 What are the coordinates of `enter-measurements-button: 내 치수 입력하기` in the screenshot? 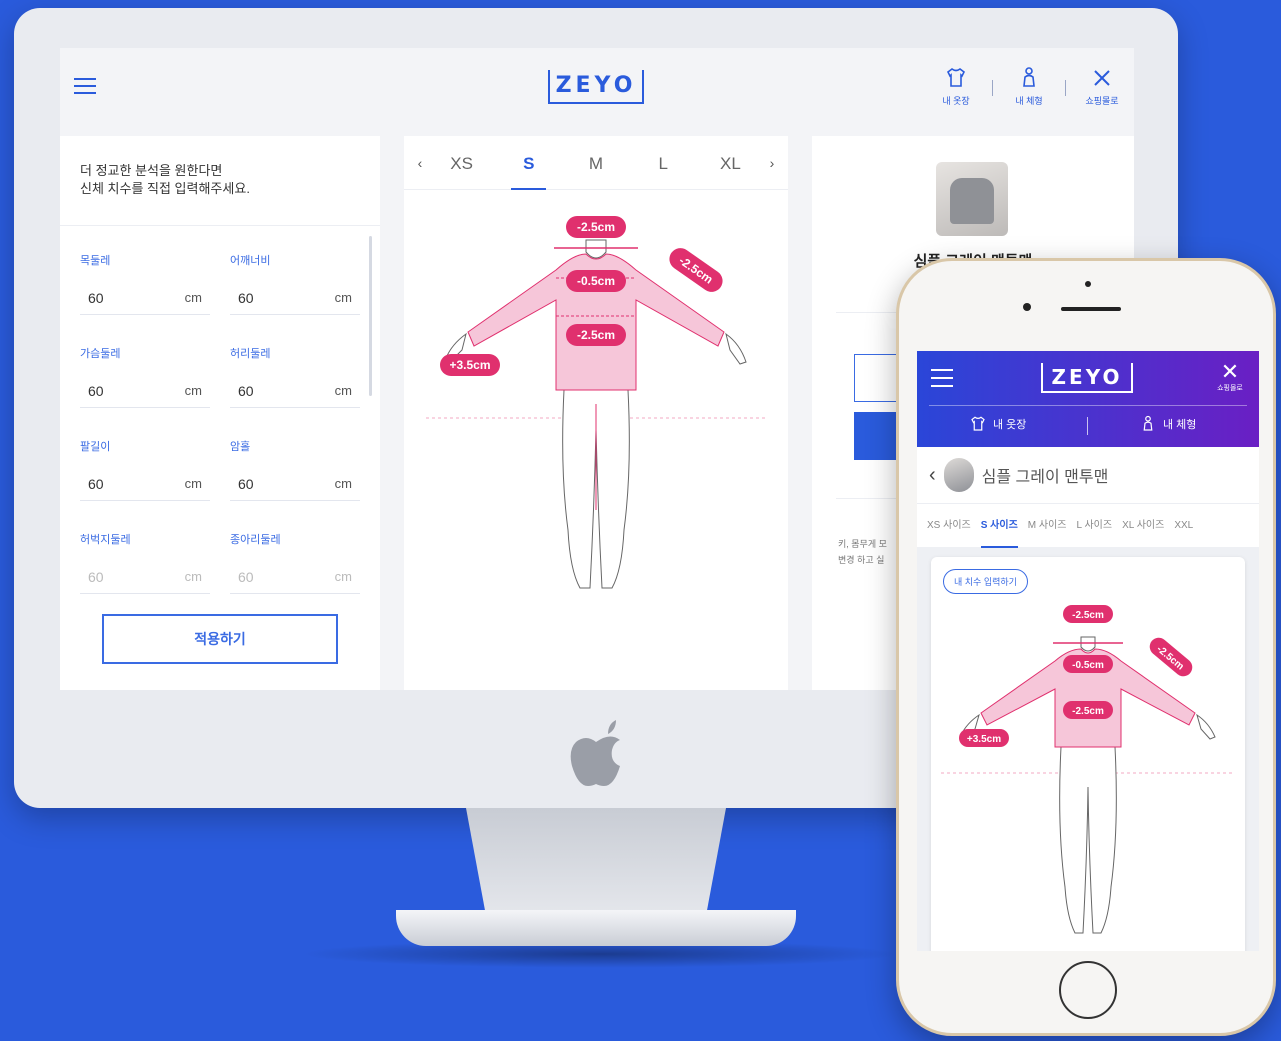 It's located at (985, 581).